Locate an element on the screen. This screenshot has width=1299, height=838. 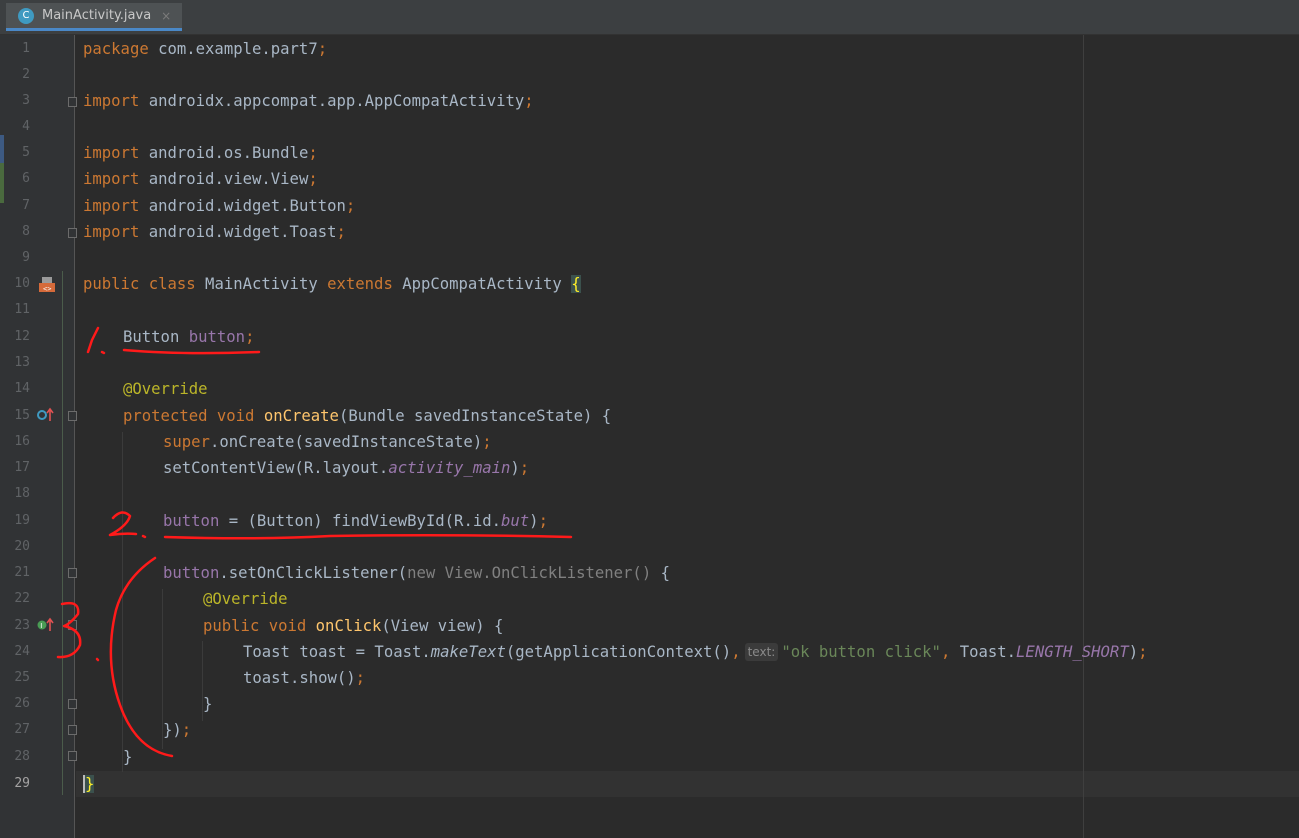
code-line-14: @Override is located at coordinates (165, 389).